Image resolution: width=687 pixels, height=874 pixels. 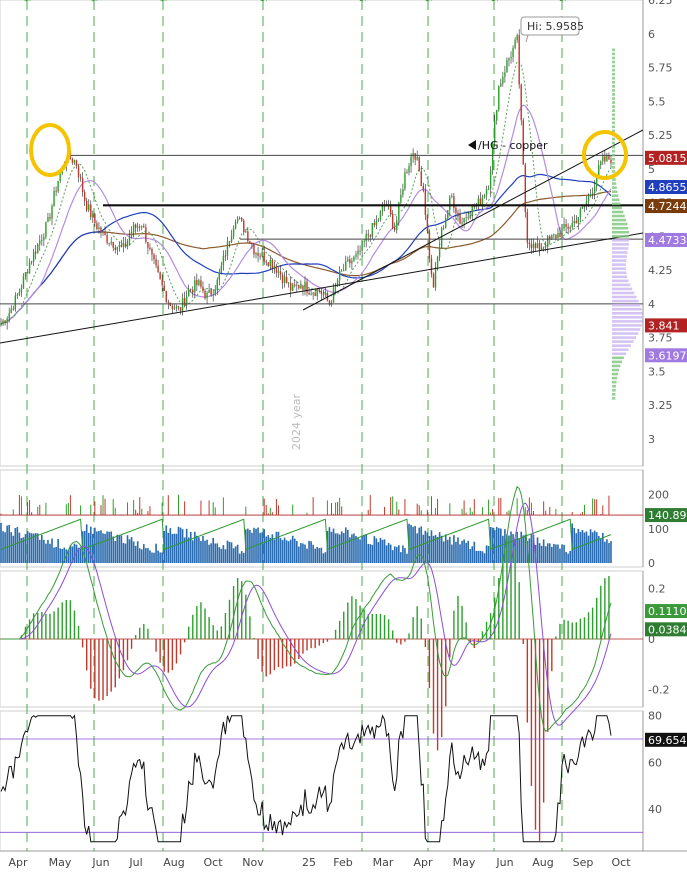 I want to click on x-tick-label: 25, so click(x=309, y=862).